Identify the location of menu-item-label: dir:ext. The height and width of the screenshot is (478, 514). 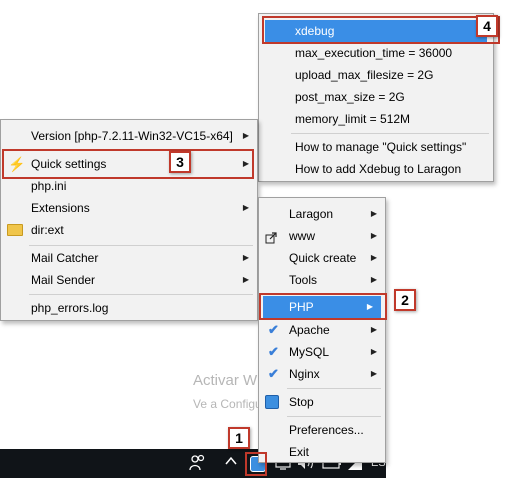
(47, 230).